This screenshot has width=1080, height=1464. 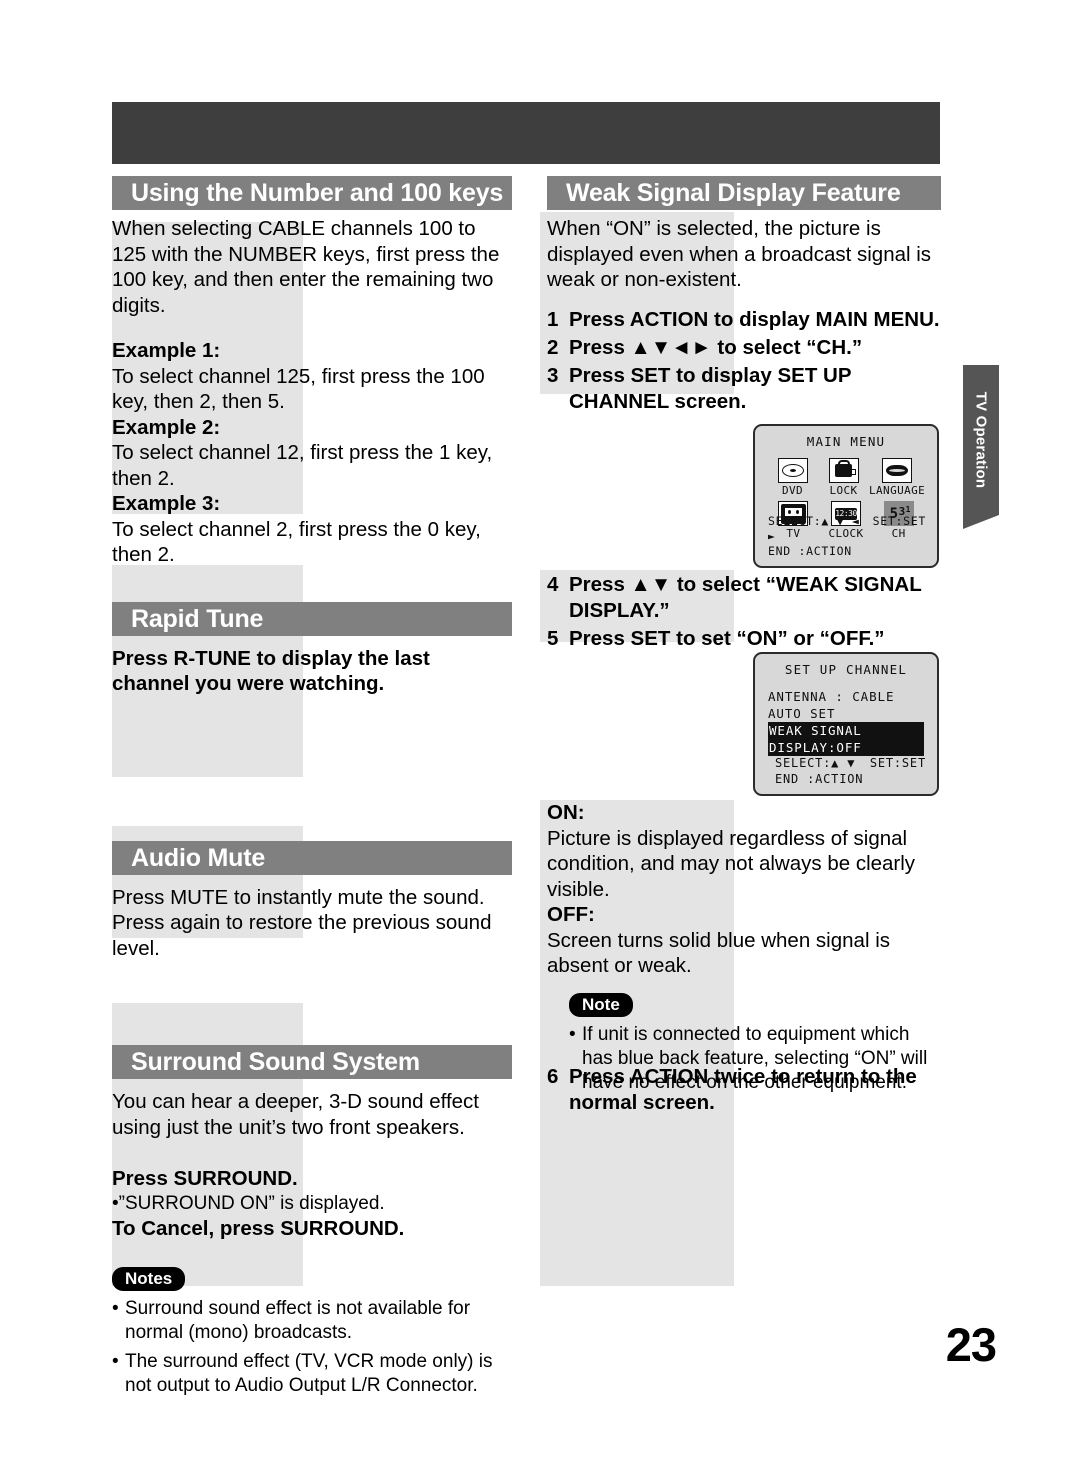 I want to click on step-number: 1, so click(x=553, y=319).